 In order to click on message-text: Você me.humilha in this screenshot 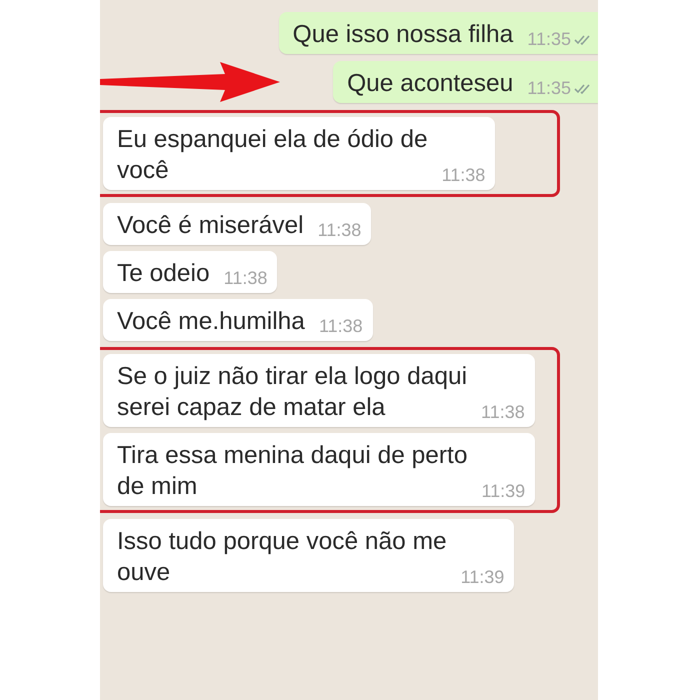, I will do `click(211, 322)`.